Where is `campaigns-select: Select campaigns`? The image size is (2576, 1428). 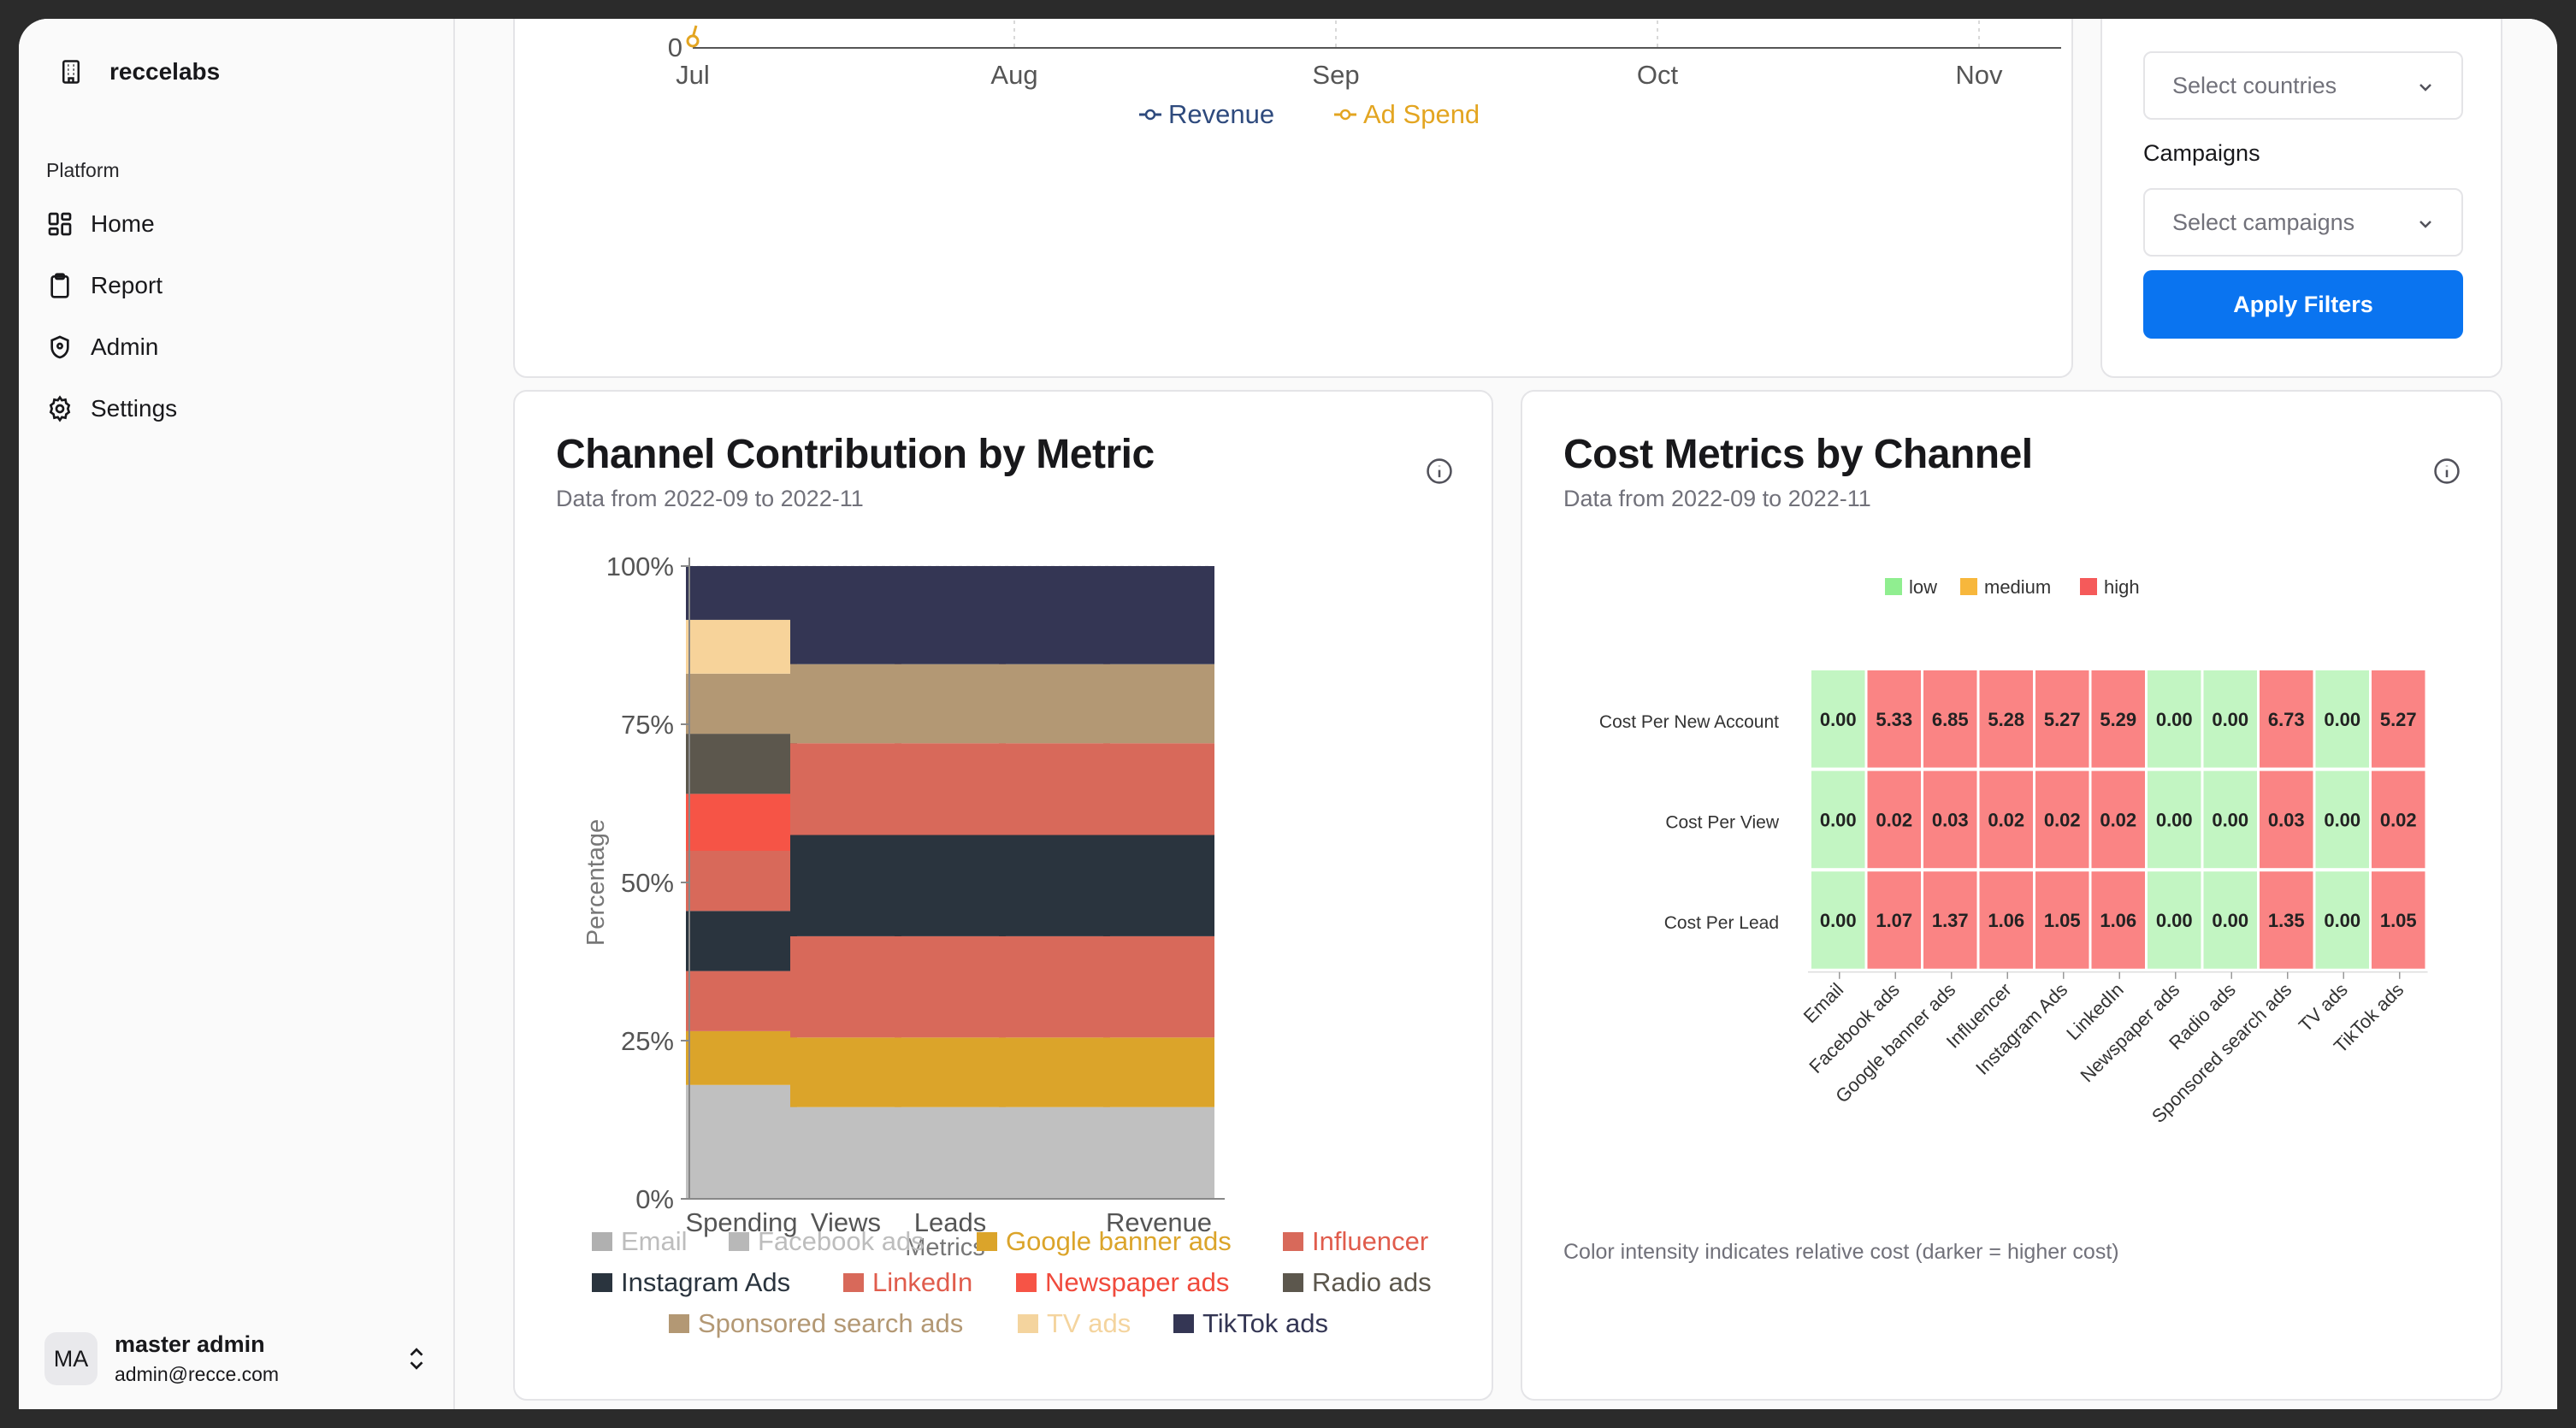 campaigns-select: Select campaigns is located at coordinates (2303, 222).